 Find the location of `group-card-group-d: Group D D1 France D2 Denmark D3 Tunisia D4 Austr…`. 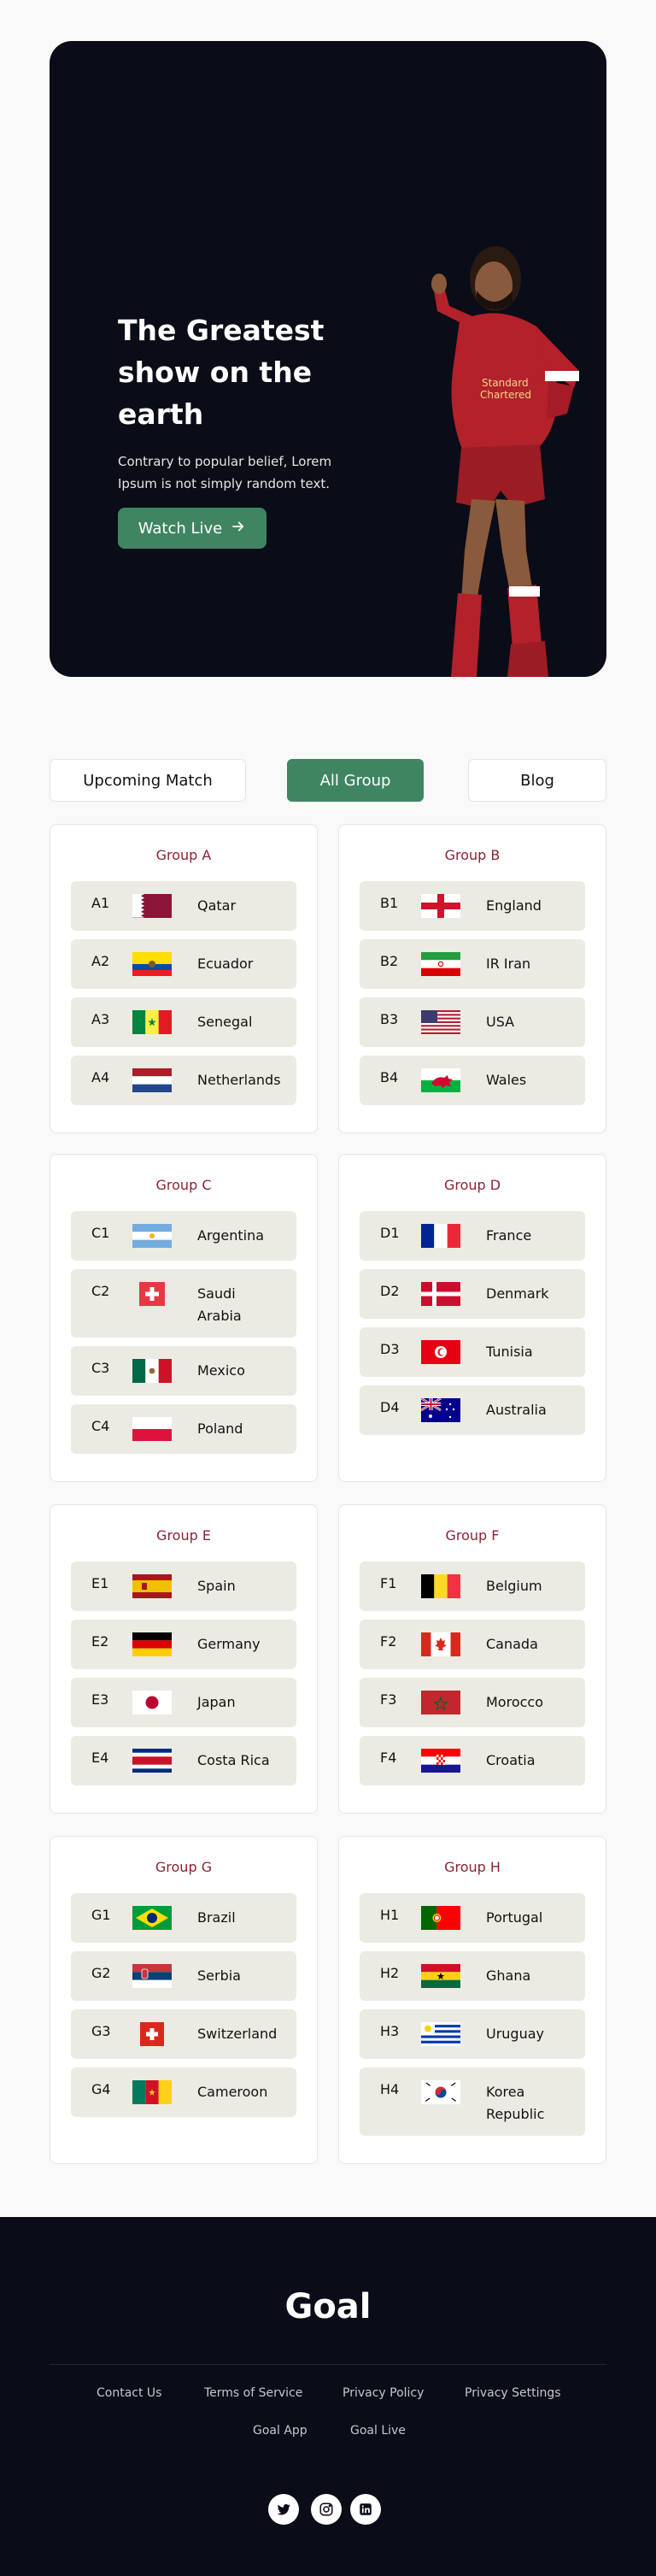

group-card-group-d: Group D D1 France D2 Denmark D3 Tunisia D4 Austr… is located at coordinates (472, 1318).